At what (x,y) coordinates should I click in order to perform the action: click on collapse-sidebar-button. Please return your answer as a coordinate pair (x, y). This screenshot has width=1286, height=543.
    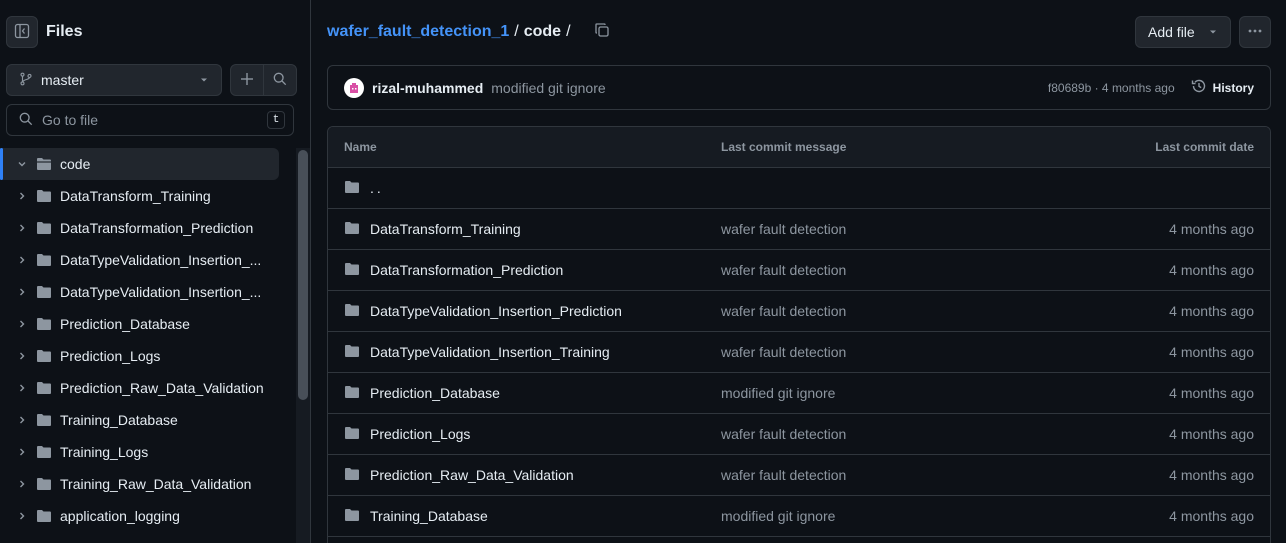
    Looking at the image, I should click on (22, 32).